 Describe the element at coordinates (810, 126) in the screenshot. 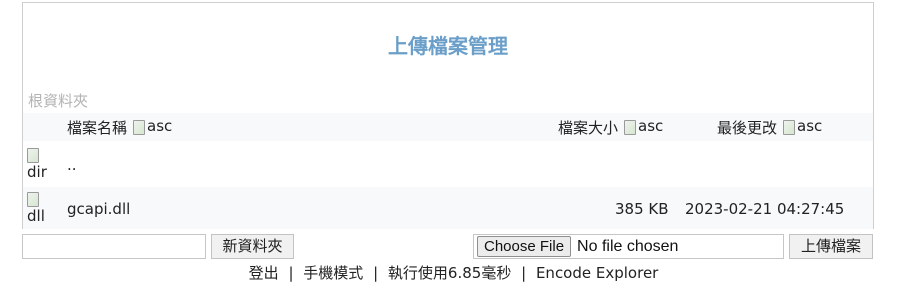

I see `sort-modified-alt: asc` at that location.